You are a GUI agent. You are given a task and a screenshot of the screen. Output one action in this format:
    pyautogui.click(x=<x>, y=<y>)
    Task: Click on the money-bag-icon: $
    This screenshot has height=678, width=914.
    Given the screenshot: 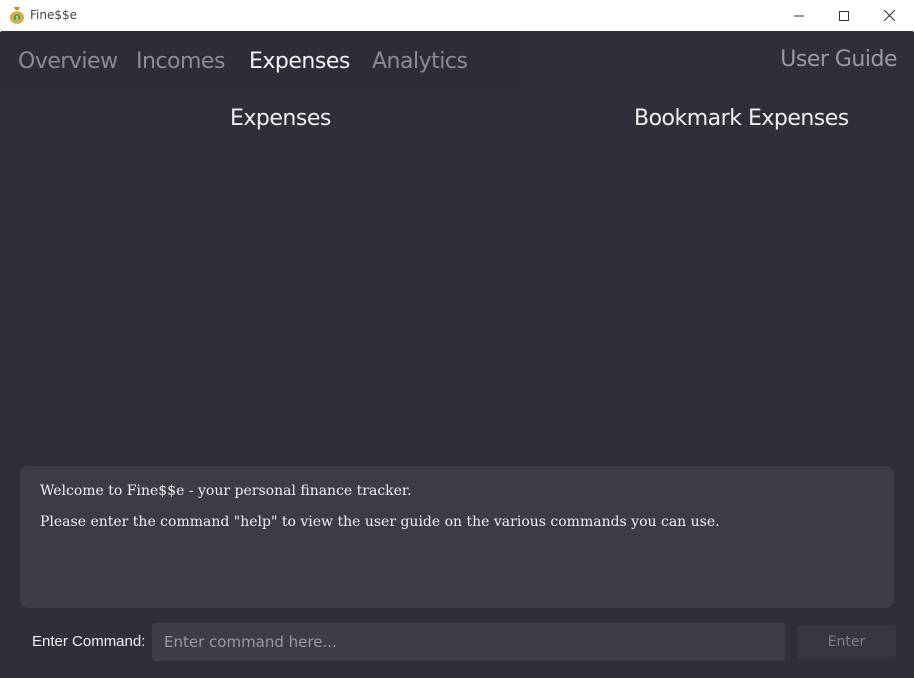 What is the action you would take?
    pyautogui.click(x=17, y=15)
    